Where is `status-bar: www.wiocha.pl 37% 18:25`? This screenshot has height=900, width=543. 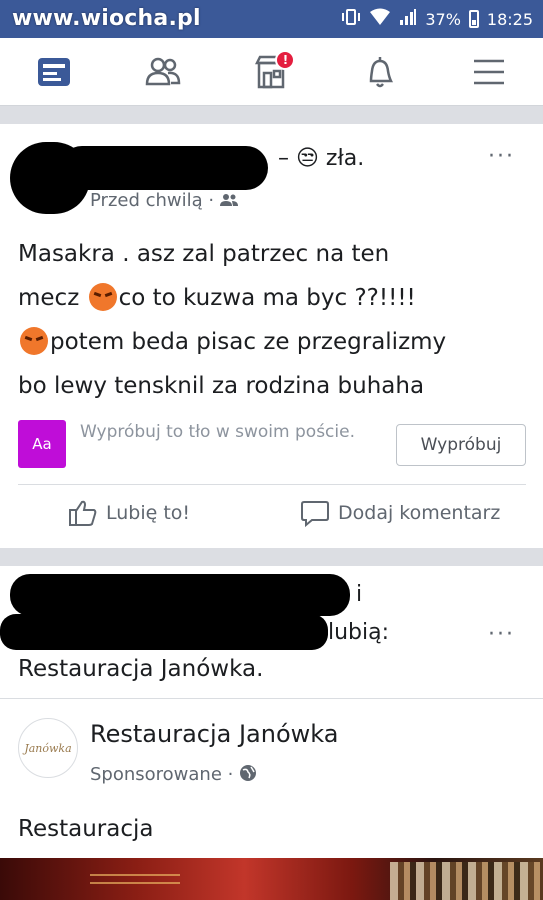 status-bar: www.wiocha.pl 37% 18:25 is located at coordinates (271, 19).